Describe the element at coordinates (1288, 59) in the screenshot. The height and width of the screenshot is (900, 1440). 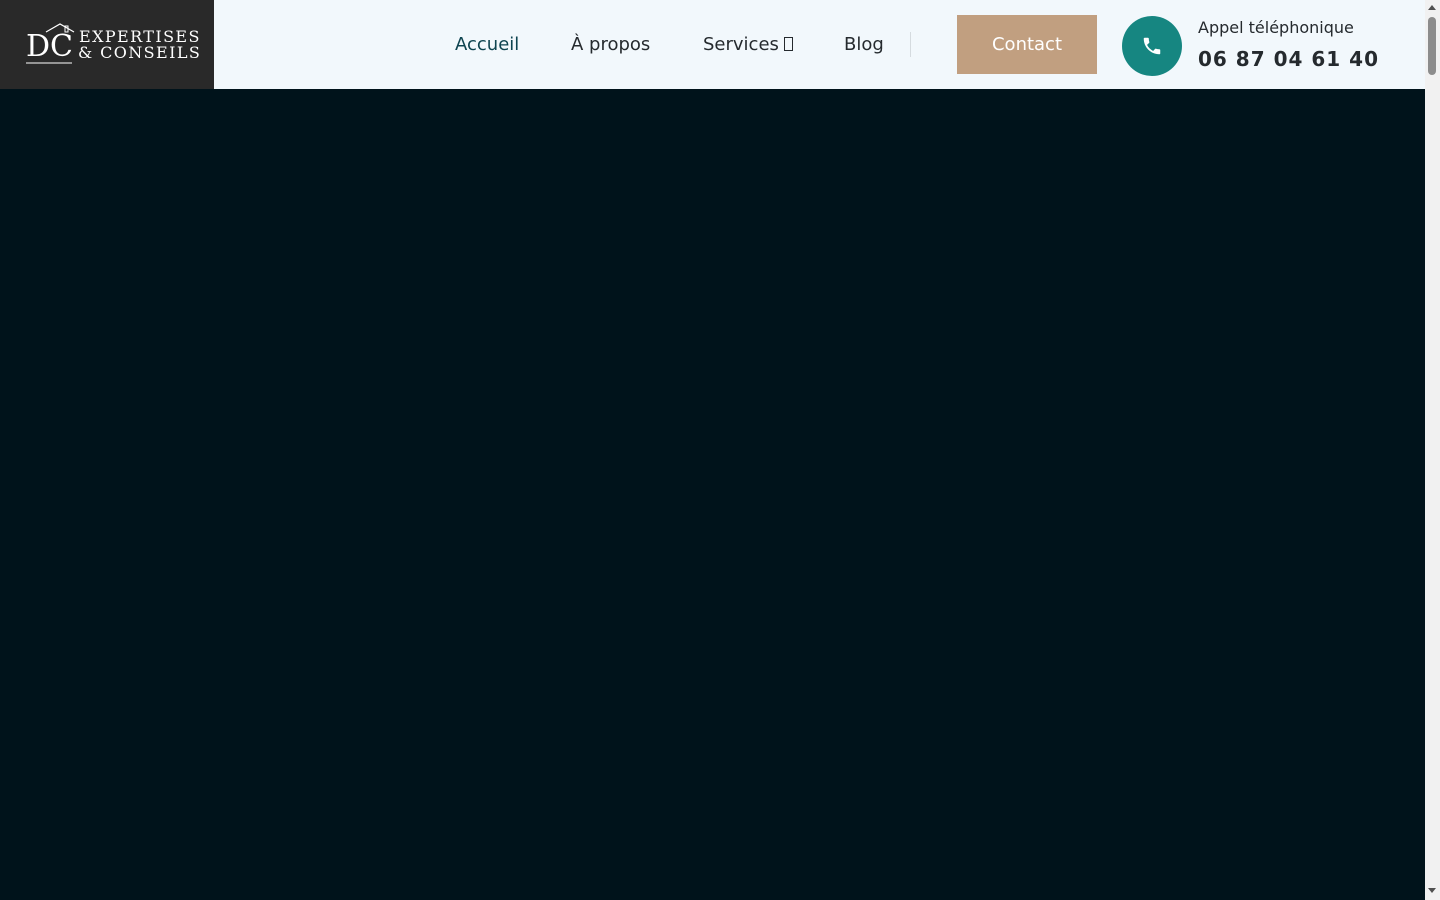
I see `phone-number-link: 06 87 04 61 40` at that location.